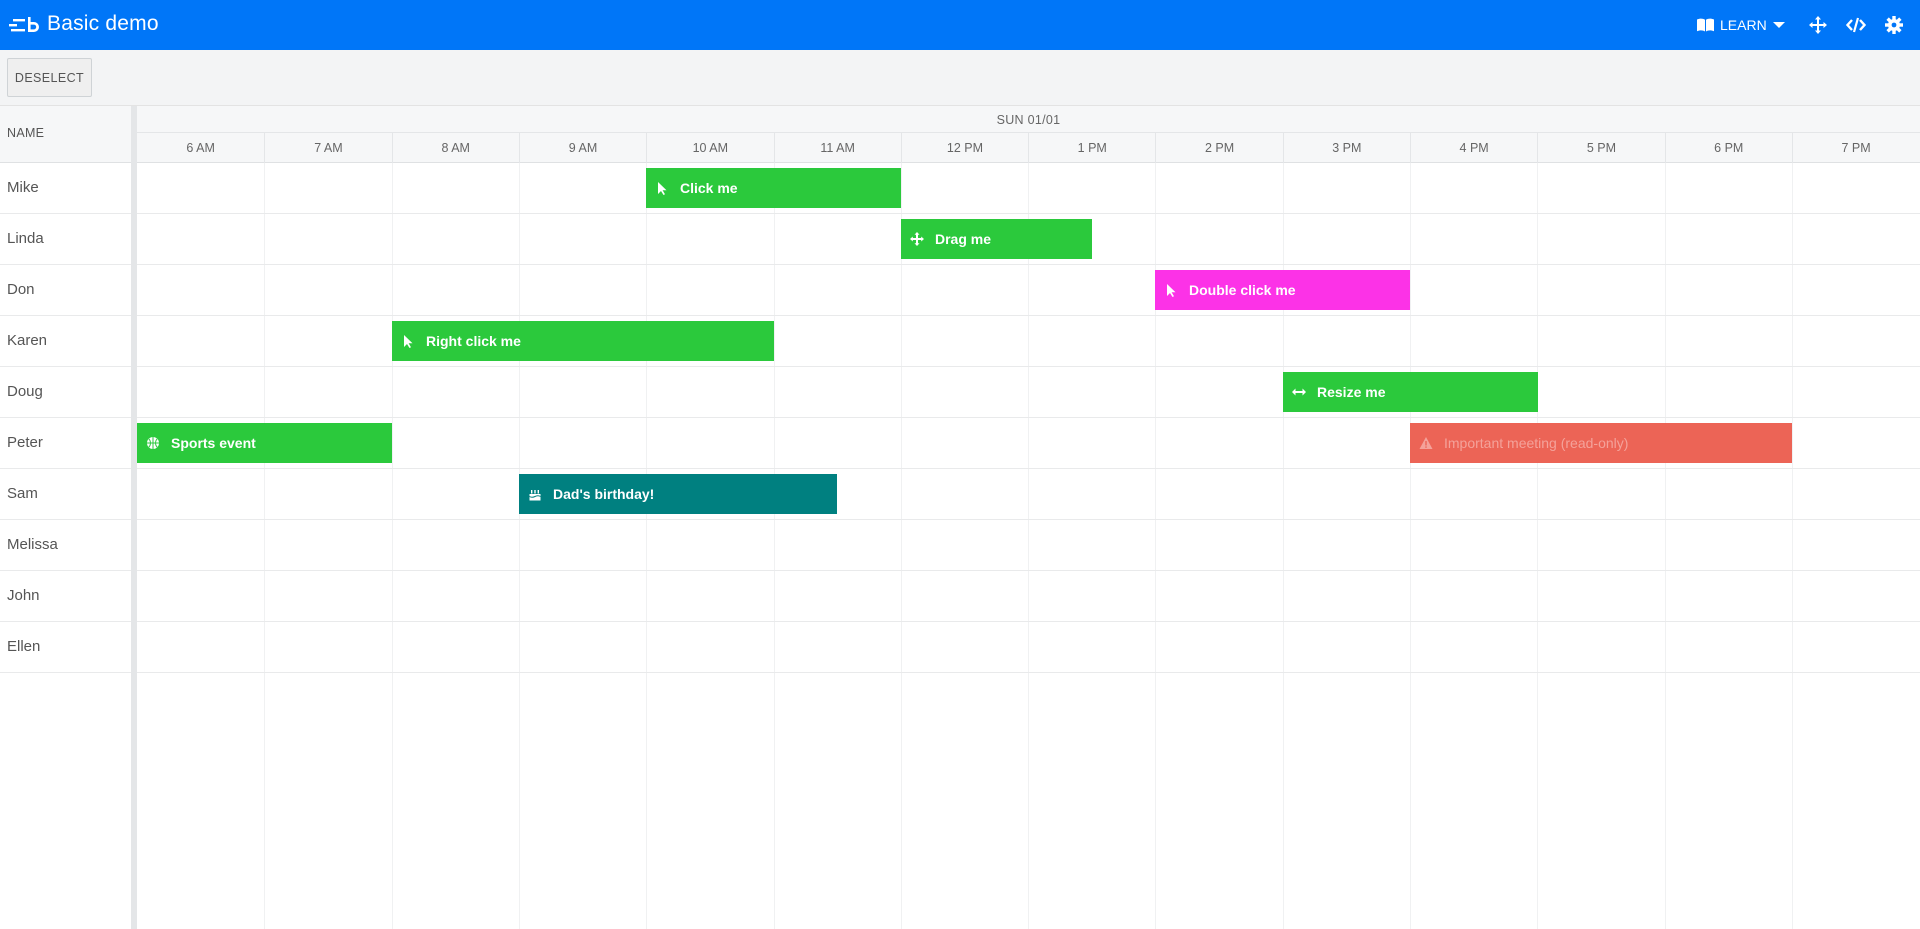  Describe the element at coordinates (65, 494) in the screenshot. I see `resource-row: Sam` at that location.